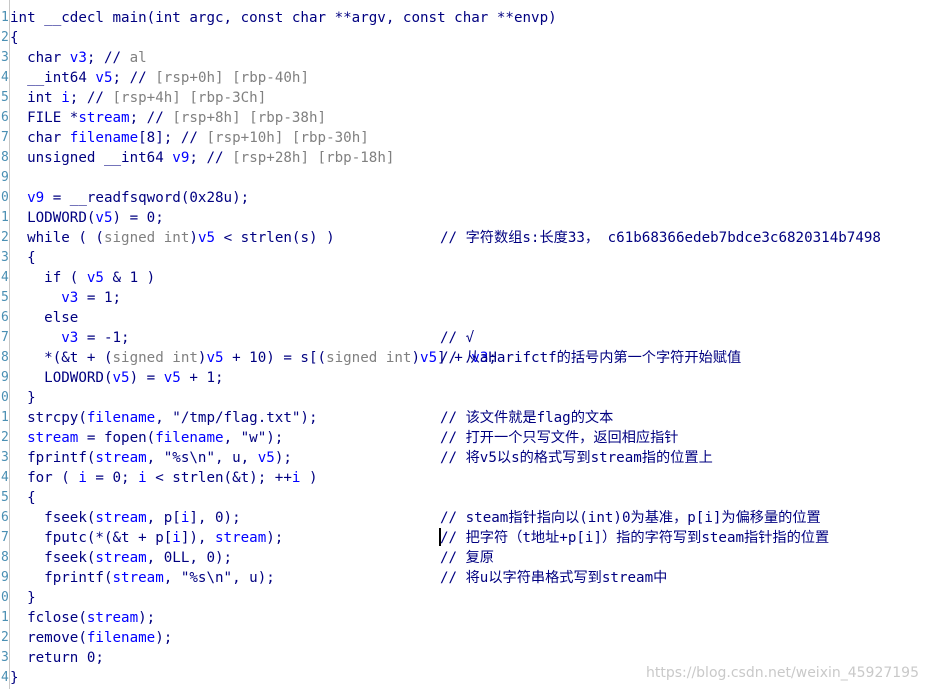 The image size is (929, 689). I want to click on code-comment: // 把字符（t地址+p[i]）指的字符写到steam指针指的位置, so click(635, 538).